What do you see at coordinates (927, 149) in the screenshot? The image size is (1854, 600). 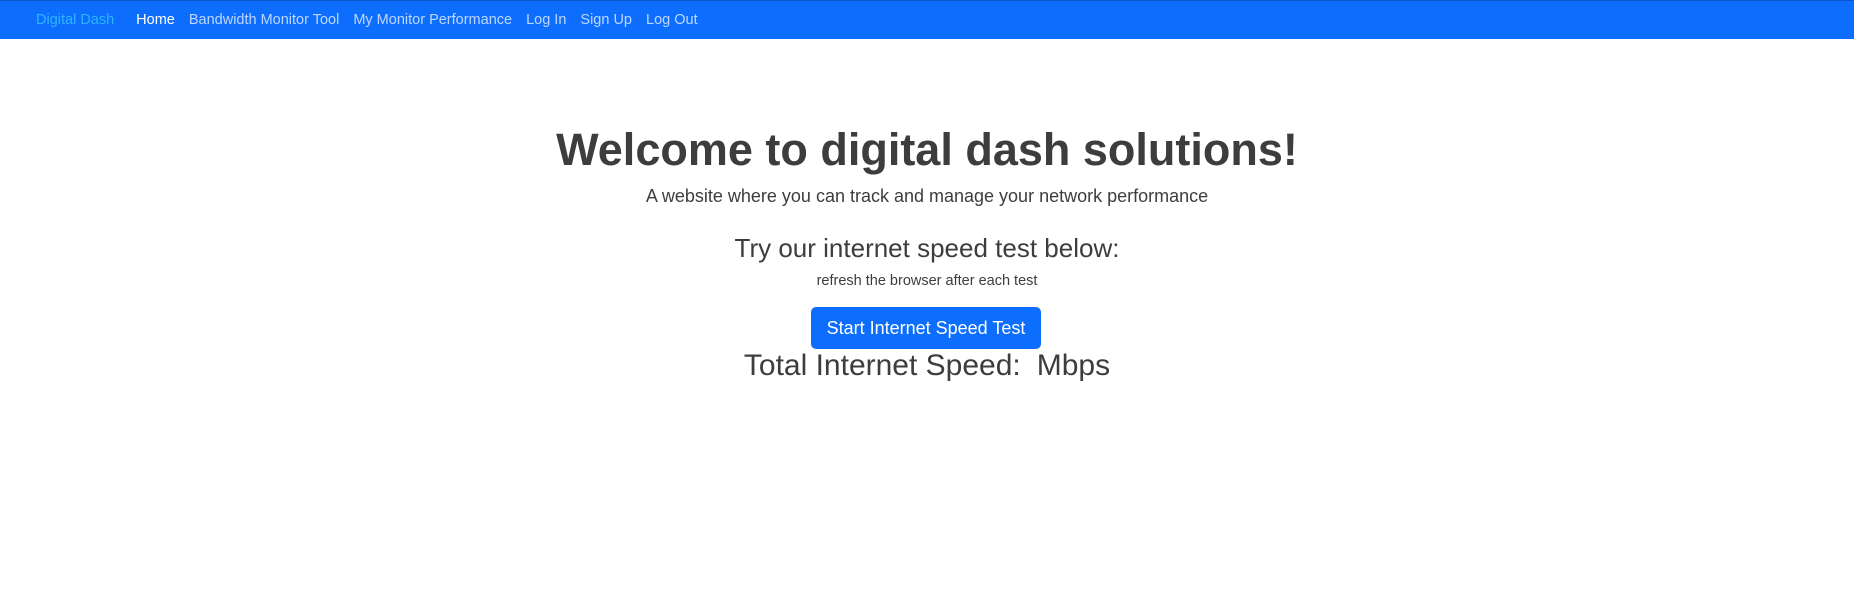 I see `page-title: Welcome to digital dash solutions!` at bounding box center [927, 149].